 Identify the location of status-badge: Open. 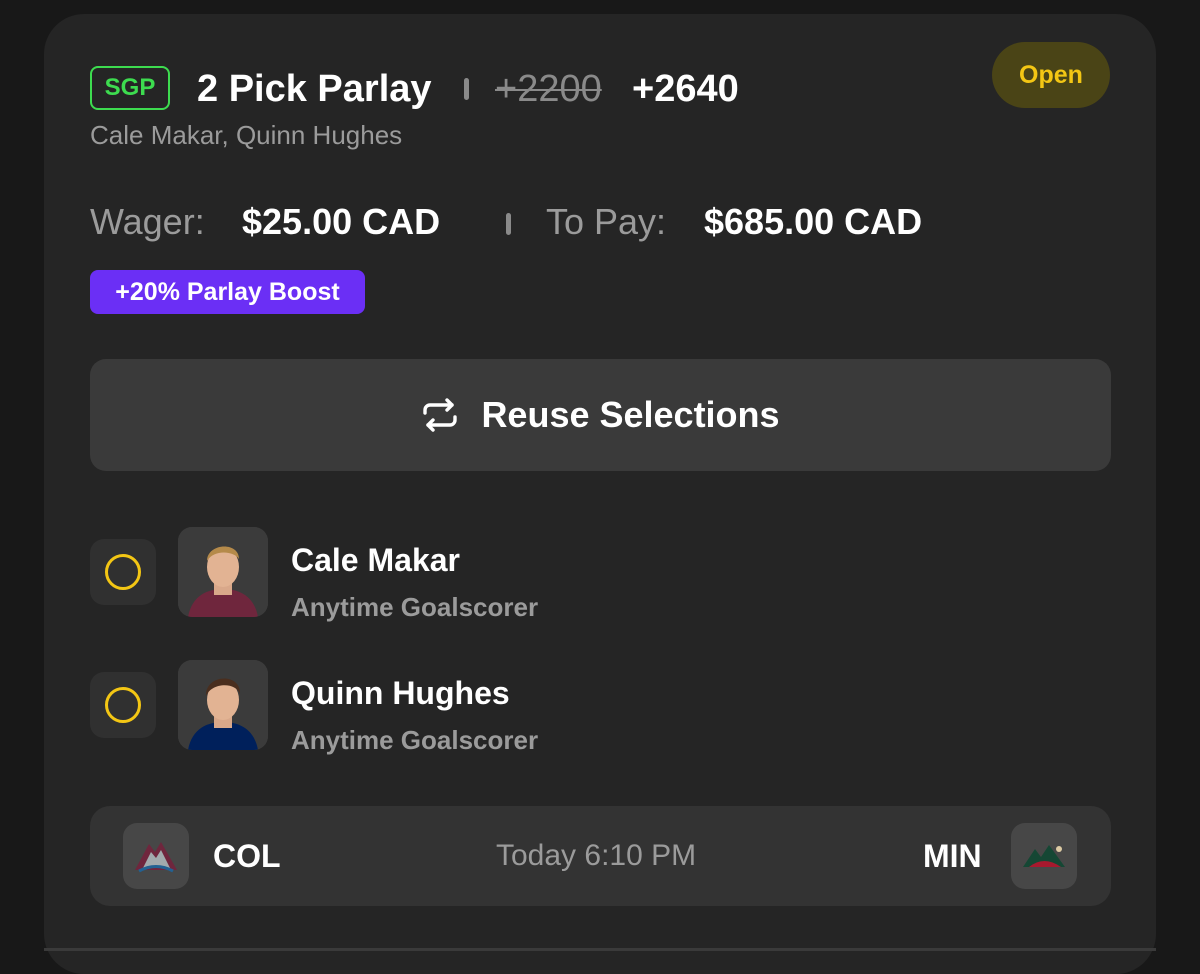
(1051, 75).